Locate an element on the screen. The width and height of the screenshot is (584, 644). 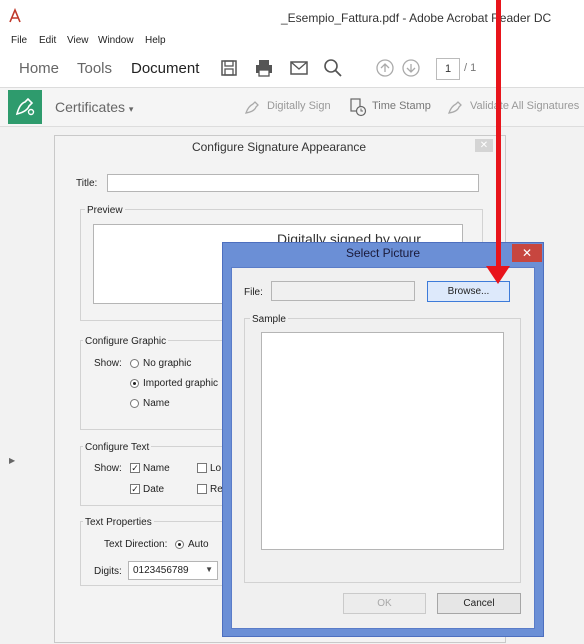
sample-preview-box is located at coordinates (382, 441).